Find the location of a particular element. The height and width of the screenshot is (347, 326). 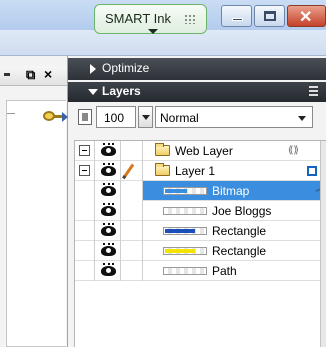

layer-row-joe-bloggs: Joe Bloggs is located at coordinates (200, 211).